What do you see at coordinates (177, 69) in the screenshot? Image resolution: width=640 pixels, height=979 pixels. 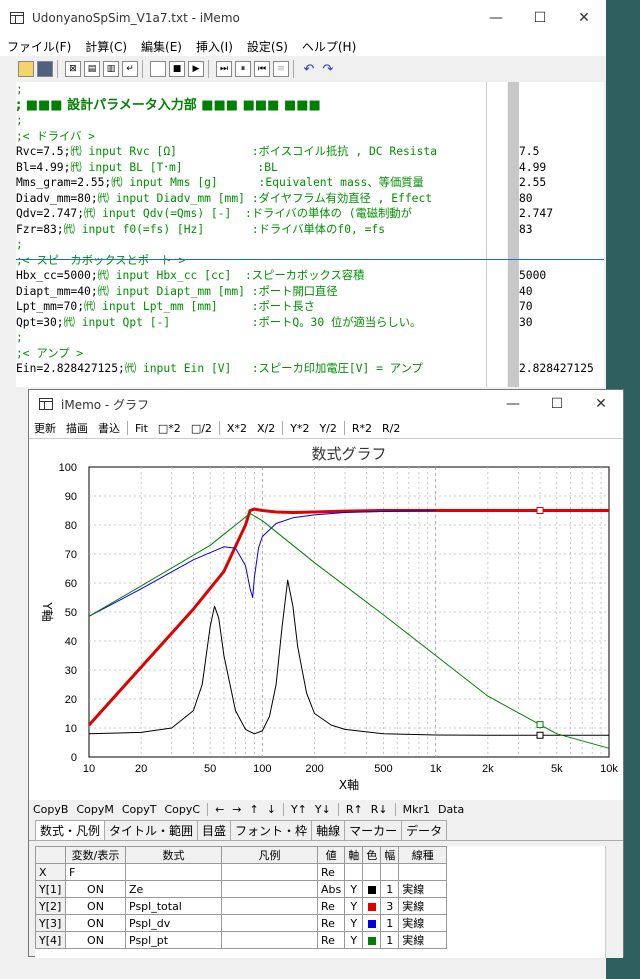 I see `stop-icon: ■` at bounding box center [177, 69].